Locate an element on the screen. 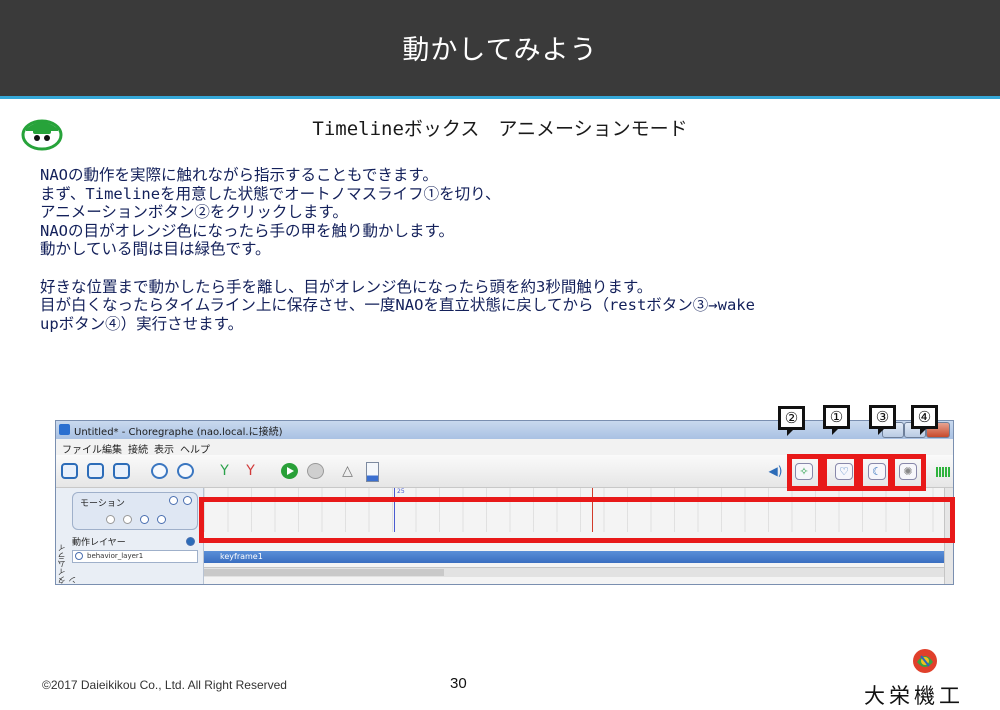 Image resolution: width=1000 pixels, height=710 pixels. callout-3: ③ is located at coordinates (882, 420).